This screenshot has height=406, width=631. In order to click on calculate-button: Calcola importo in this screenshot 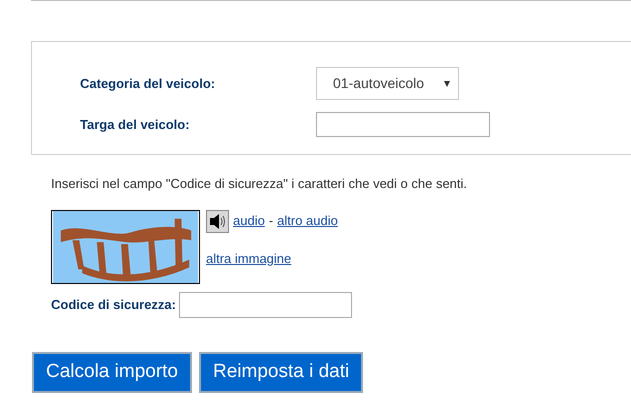, I will do `click(112, 372)`.